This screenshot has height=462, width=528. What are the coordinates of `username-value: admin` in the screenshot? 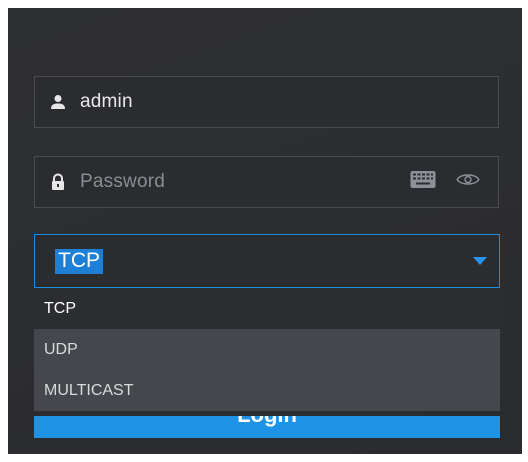 It's located at (106, 101).